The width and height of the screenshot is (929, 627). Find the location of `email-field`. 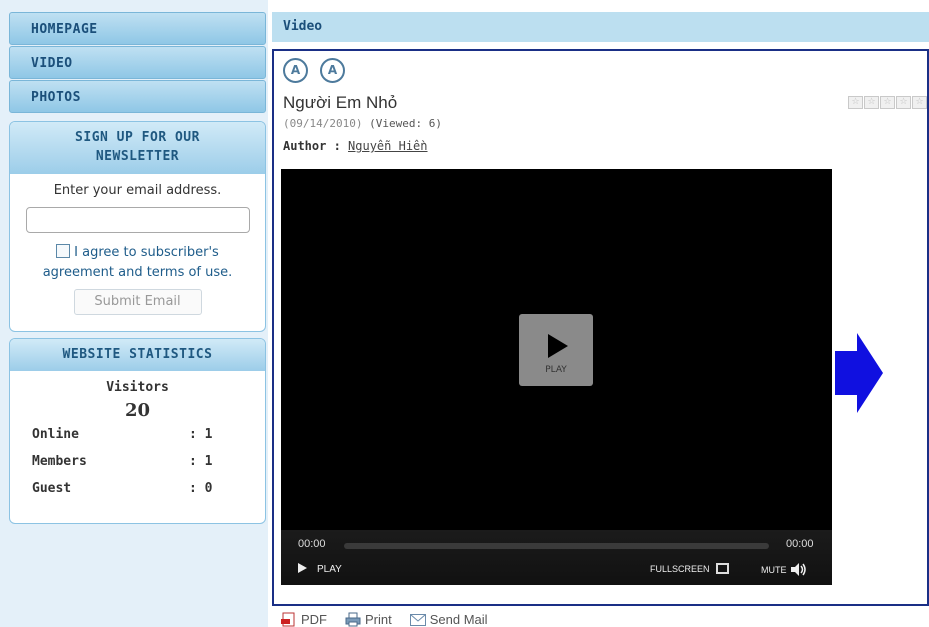

email-field is located at coordinates (137, 220).